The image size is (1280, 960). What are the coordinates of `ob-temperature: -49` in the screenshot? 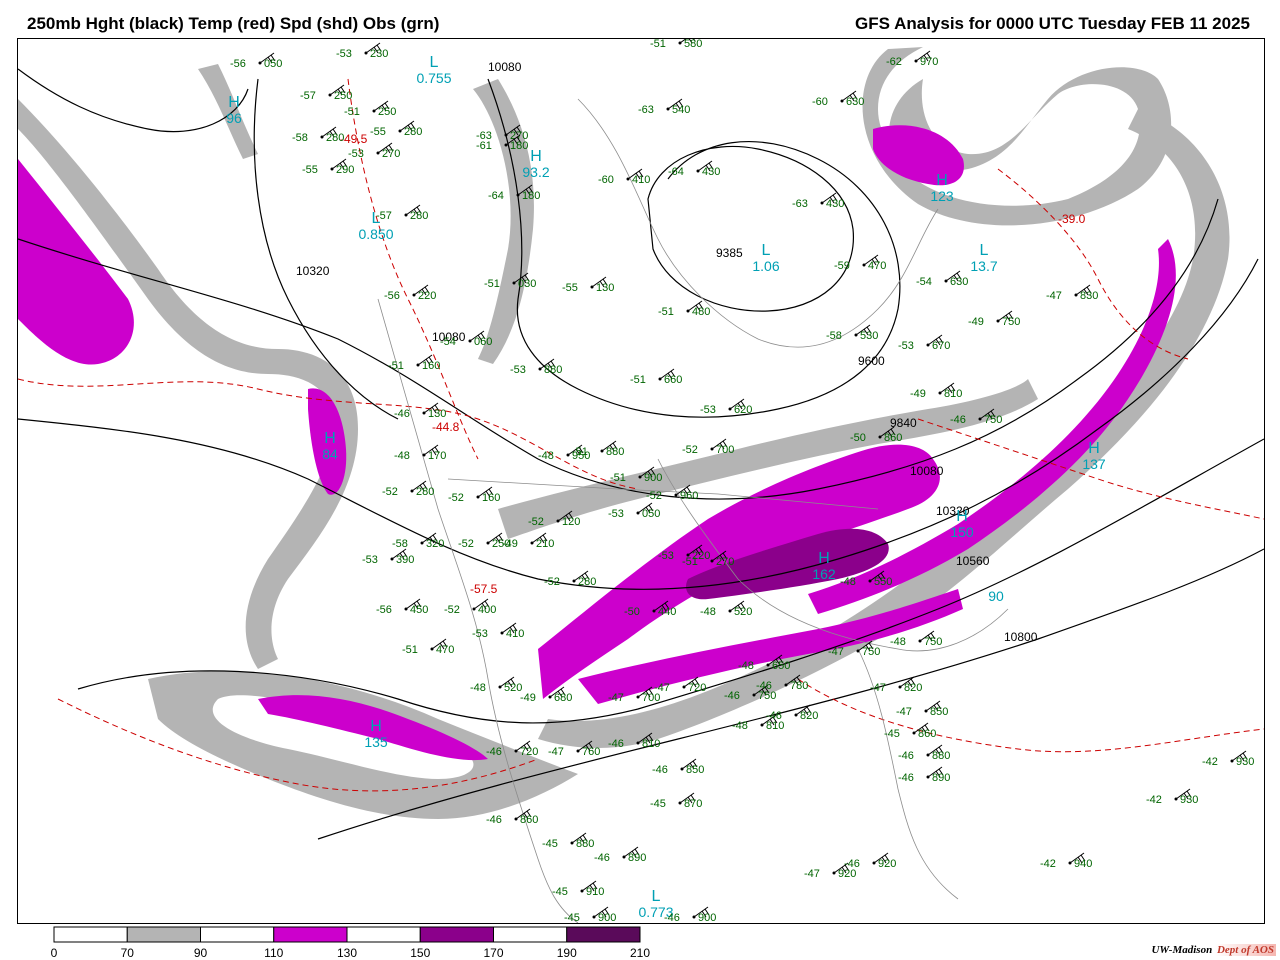 It's located at (918, 394).